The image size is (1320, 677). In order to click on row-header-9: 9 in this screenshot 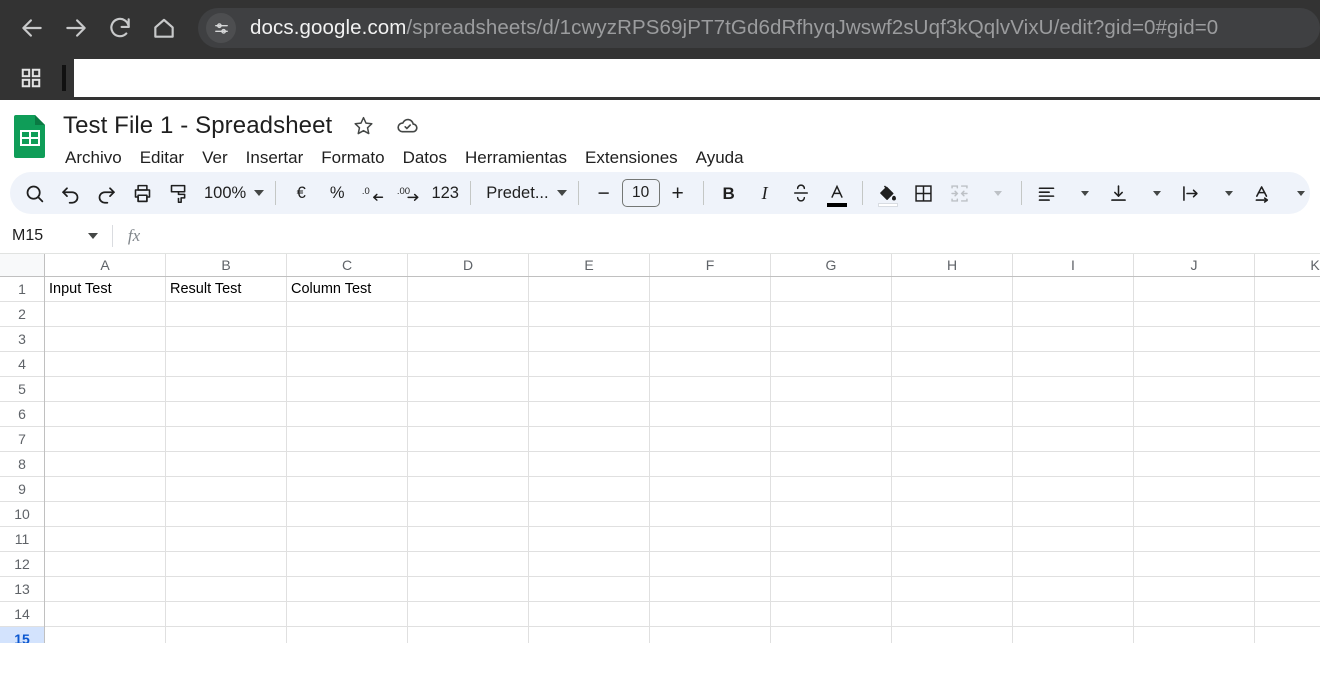, I will do `click(22, 489)`.